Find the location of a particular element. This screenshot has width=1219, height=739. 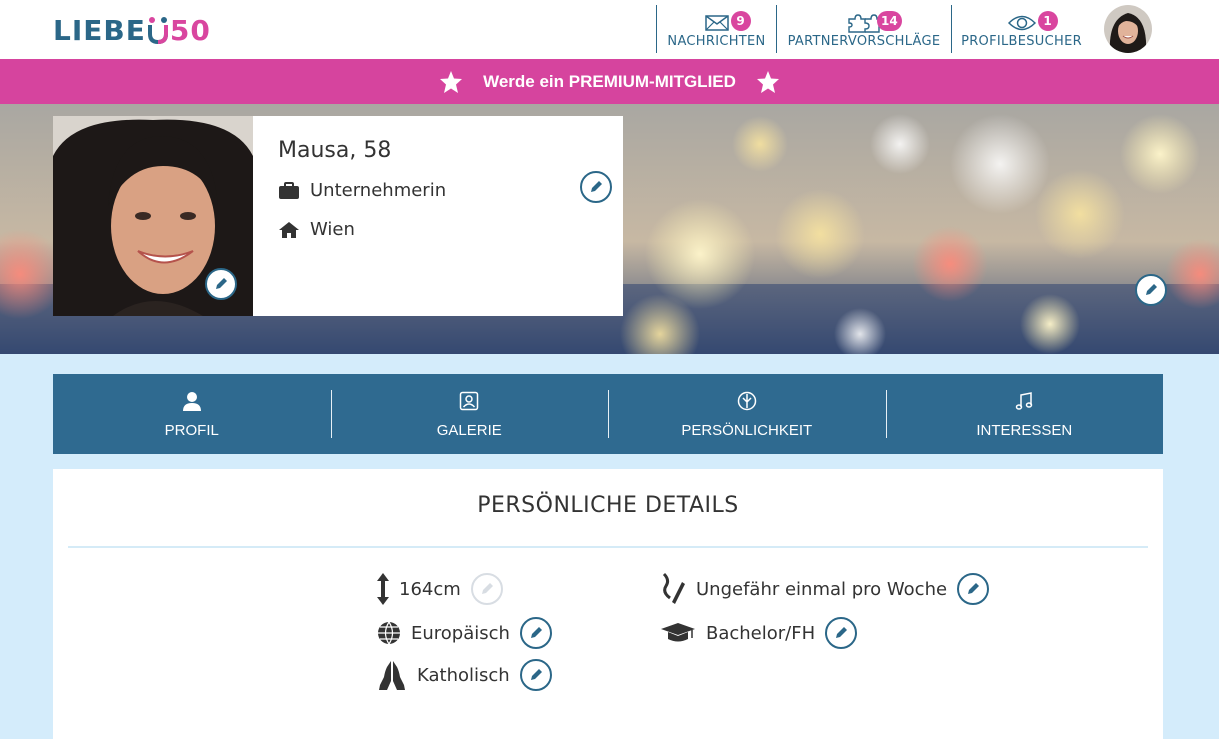

nav-partner-suggestions: 14 PARTNERVORSCHLÄGE is located at coordinates (863, 29).